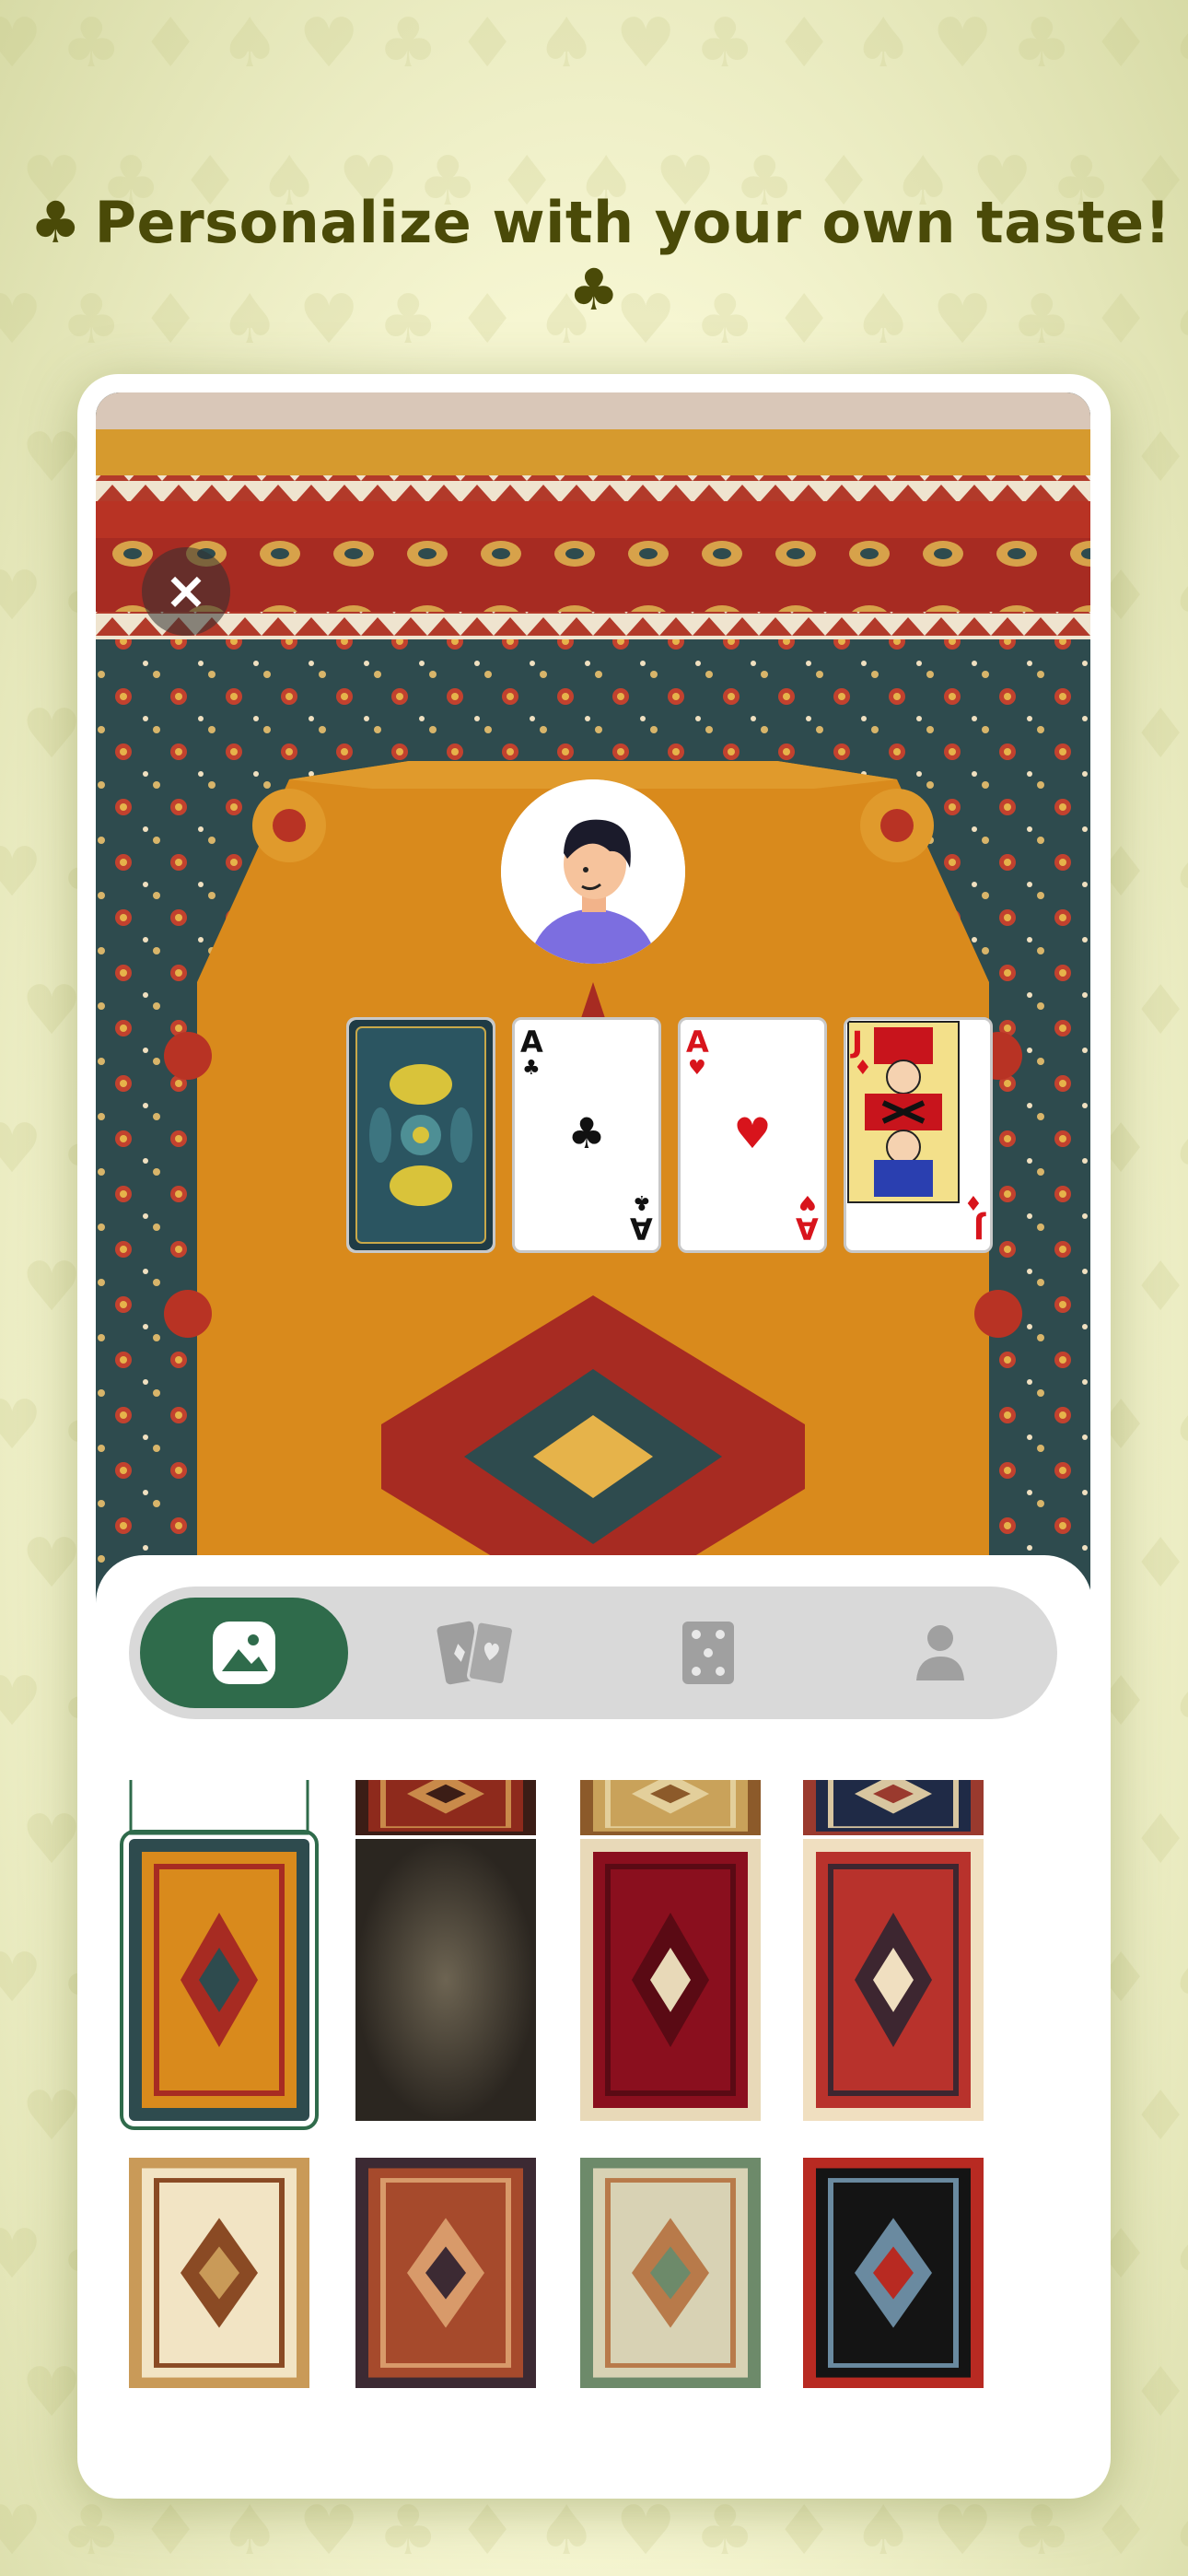 This screenshot has width=1188, height=2576. I want to click on background-thumbnail-cream-medallion-rug, so click(219, 2273).